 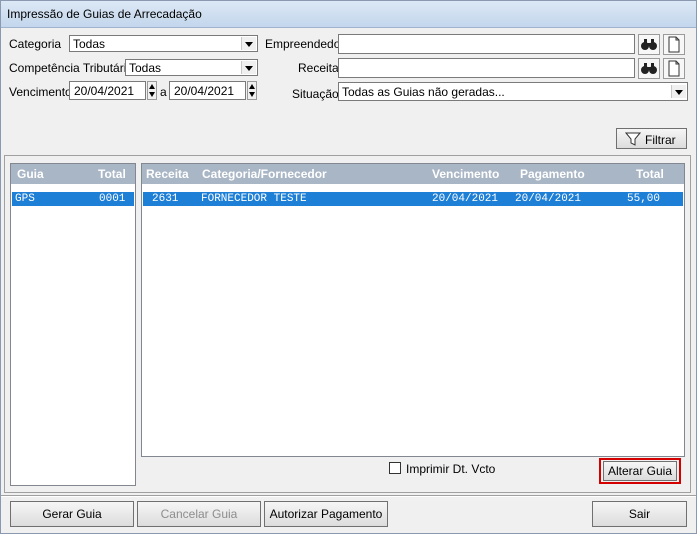 I want to click on empreendedor-new-button, so click(x=674, y=44).